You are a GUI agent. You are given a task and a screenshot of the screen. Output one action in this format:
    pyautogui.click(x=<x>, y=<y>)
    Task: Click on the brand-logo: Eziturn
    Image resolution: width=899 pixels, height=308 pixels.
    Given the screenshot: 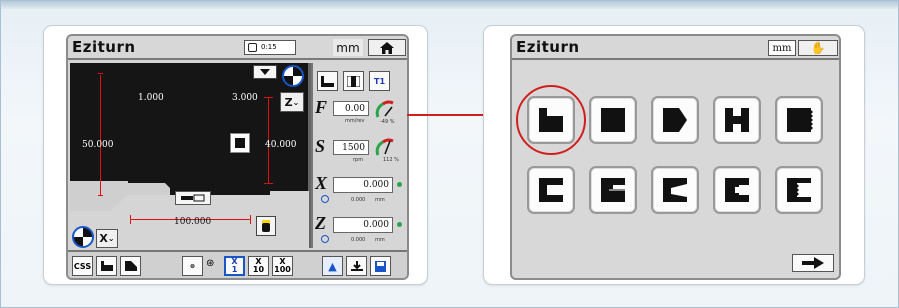 What is the action you would take?
    pyautogui.click(x=104, y=47)
    